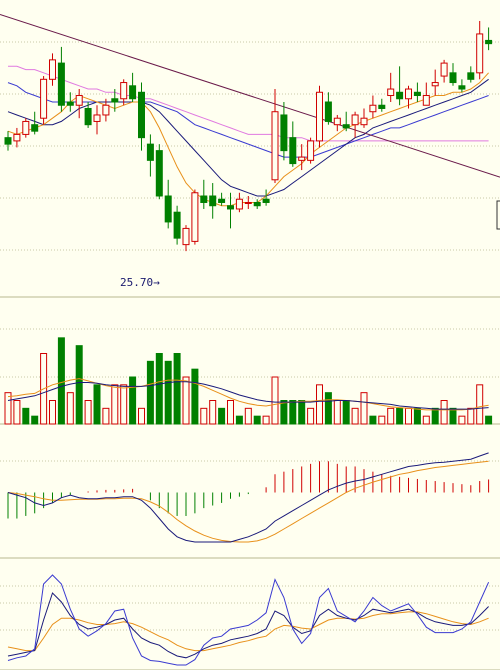 The height and width of the screenshot is (670, 500). I want to click on low-price-annotation: 25.70→, so click(140, 282).